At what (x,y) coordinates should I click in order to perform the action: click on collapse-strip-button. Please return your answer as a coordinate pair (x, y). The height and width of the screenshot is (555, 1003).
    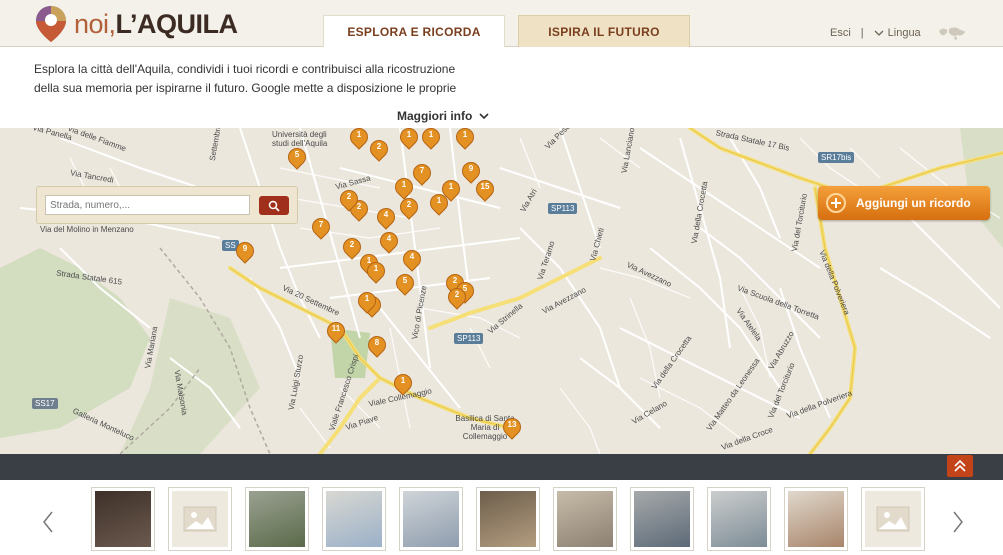
    Looking at the image, I should click on (960, 466).